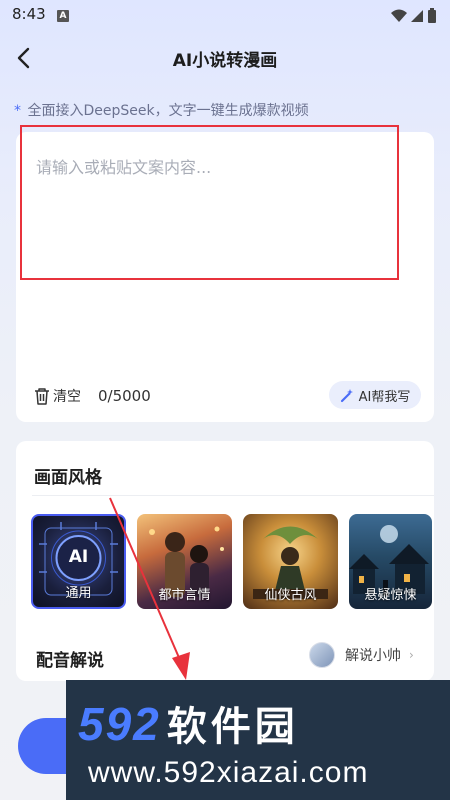 The image size is (450, 800). What do you see at coordinates (390, 561) in the screenshot?
I see `style-tile-suspense: 悬疑惊悚` at bounding box center [390, 561].